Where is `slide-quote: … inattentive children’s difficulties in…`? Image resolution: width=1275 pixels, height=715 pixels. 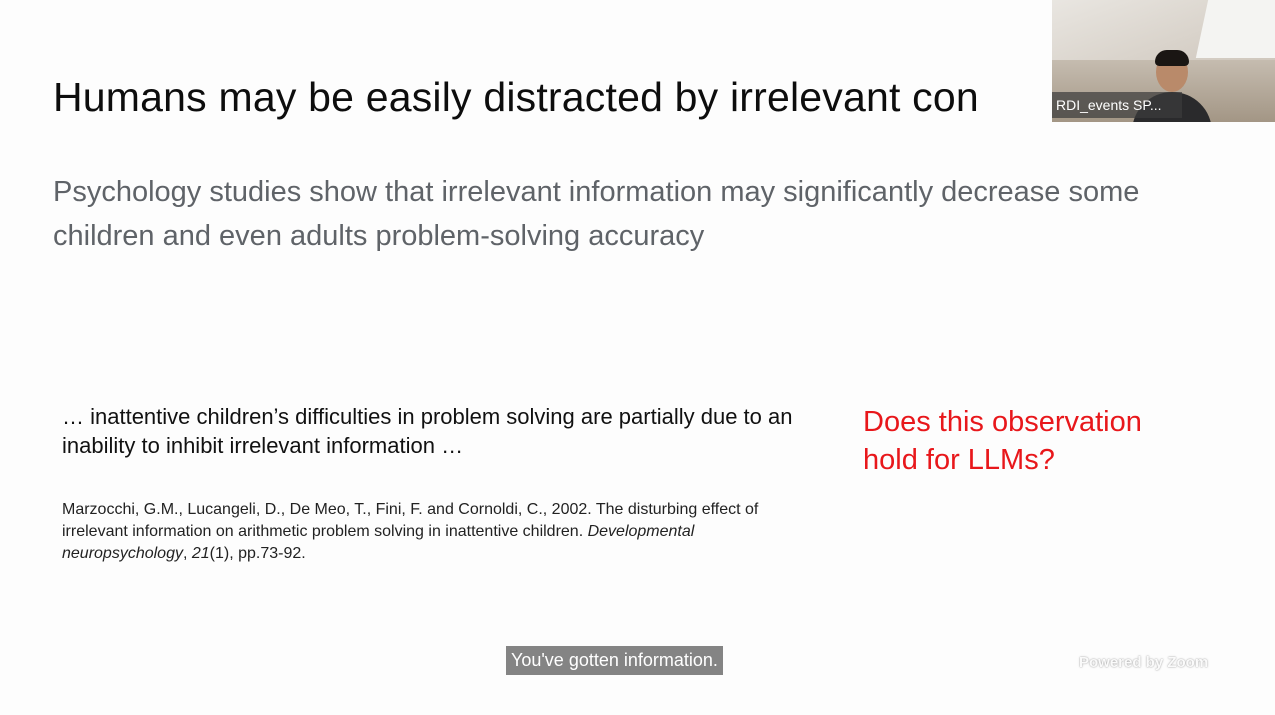 slide-quote: … inattentive children’s difficulties in… is located at coordinates (427, 431).